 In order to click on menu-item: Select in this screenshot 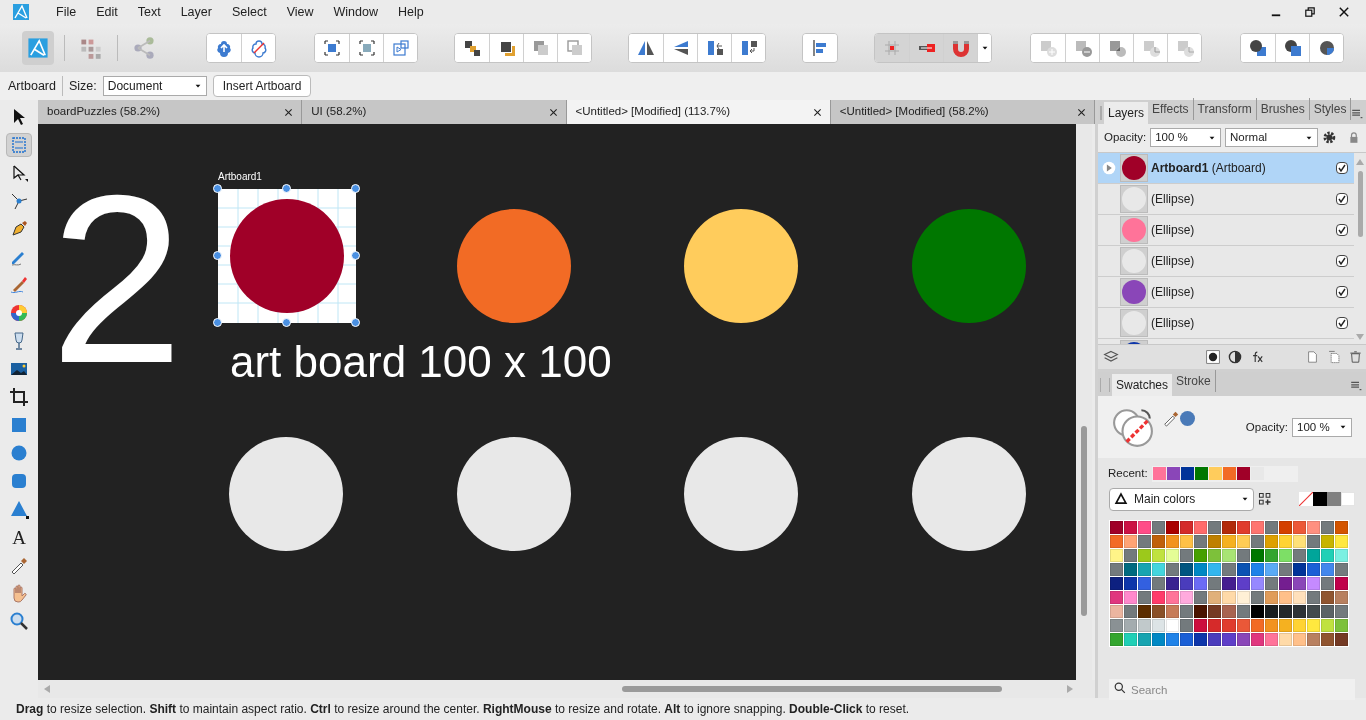, I will do `click(249, 12)`.